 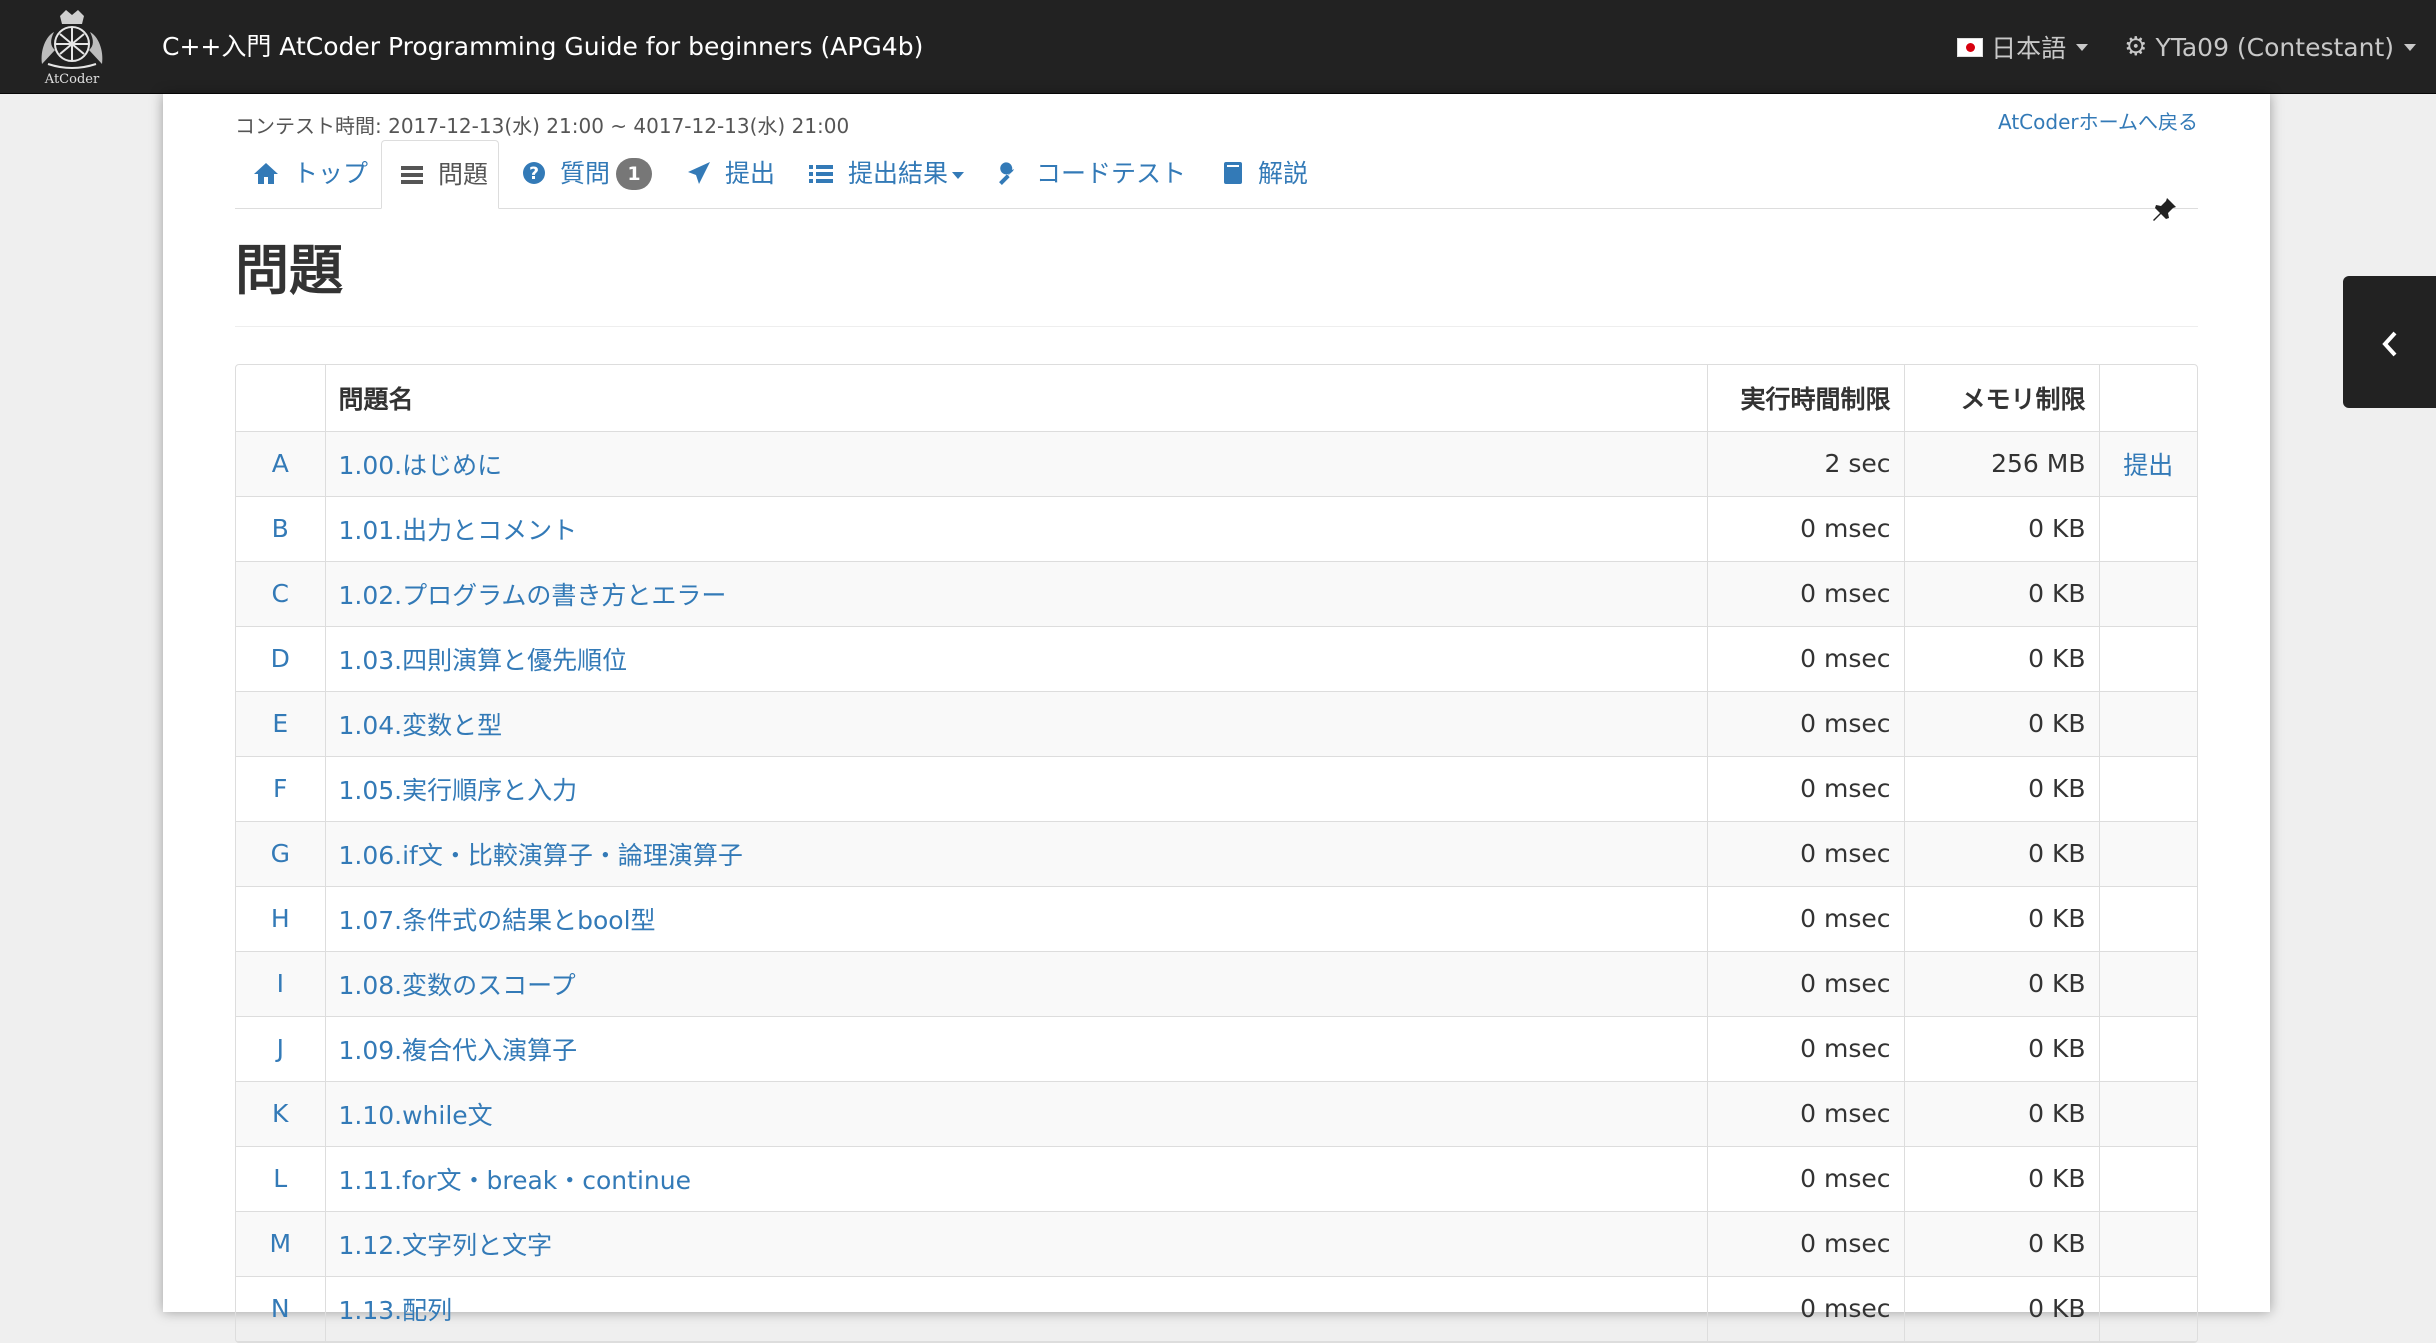 I want to click on user-label: YTa09 (Contestant), so click(x=2274, y=47).